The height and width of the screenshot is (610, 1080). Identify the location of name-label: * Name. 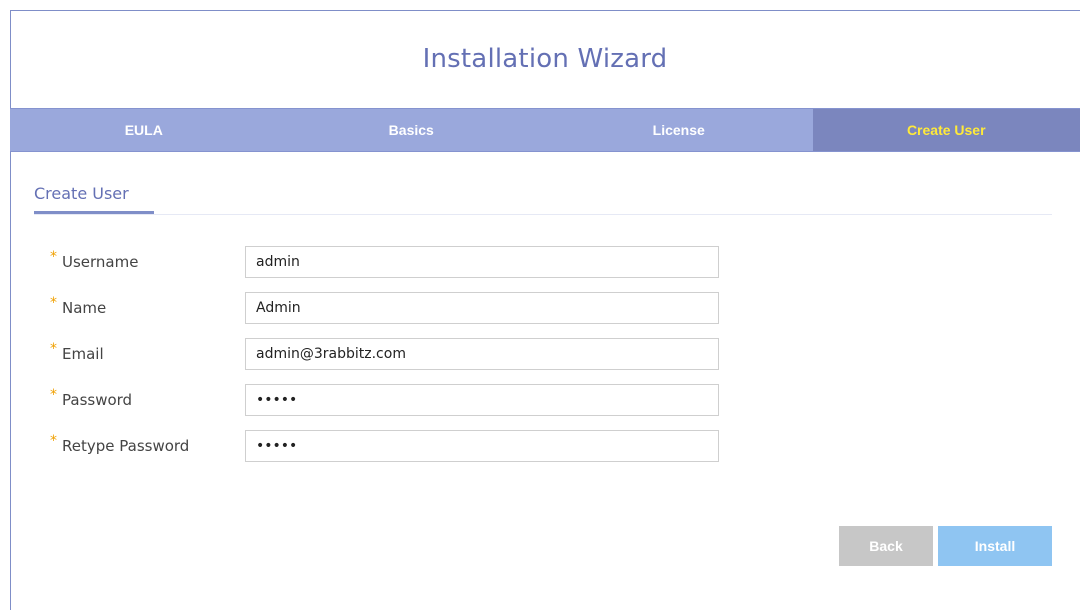
(78, 308).